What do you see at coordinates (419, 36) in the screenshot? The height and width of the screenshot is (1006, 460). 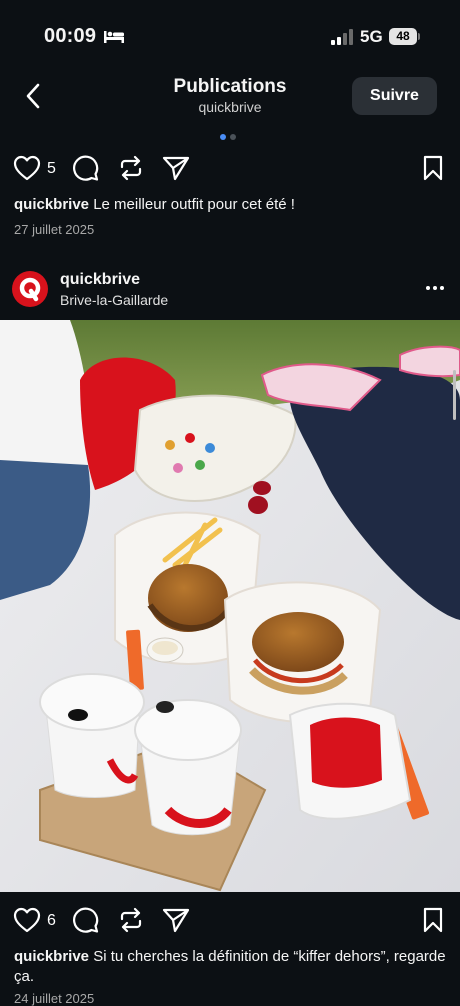 I see `battery-nub` at bounding box center [419, 36].